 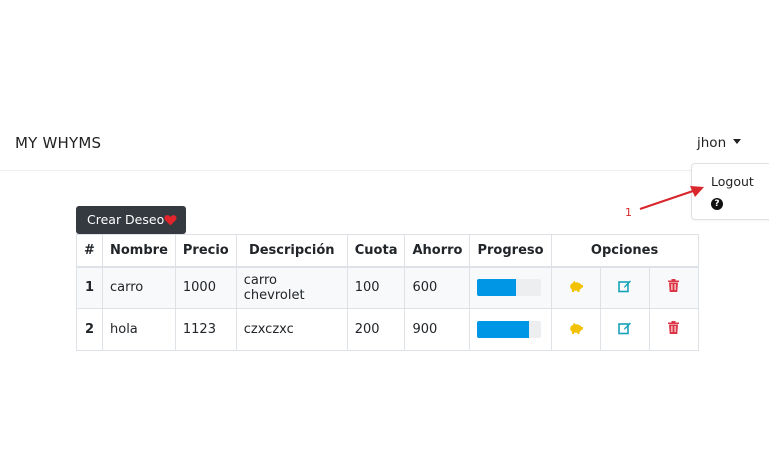 I want to click on col-header-ahorro: Ahorro, so click(x=437, y=251).